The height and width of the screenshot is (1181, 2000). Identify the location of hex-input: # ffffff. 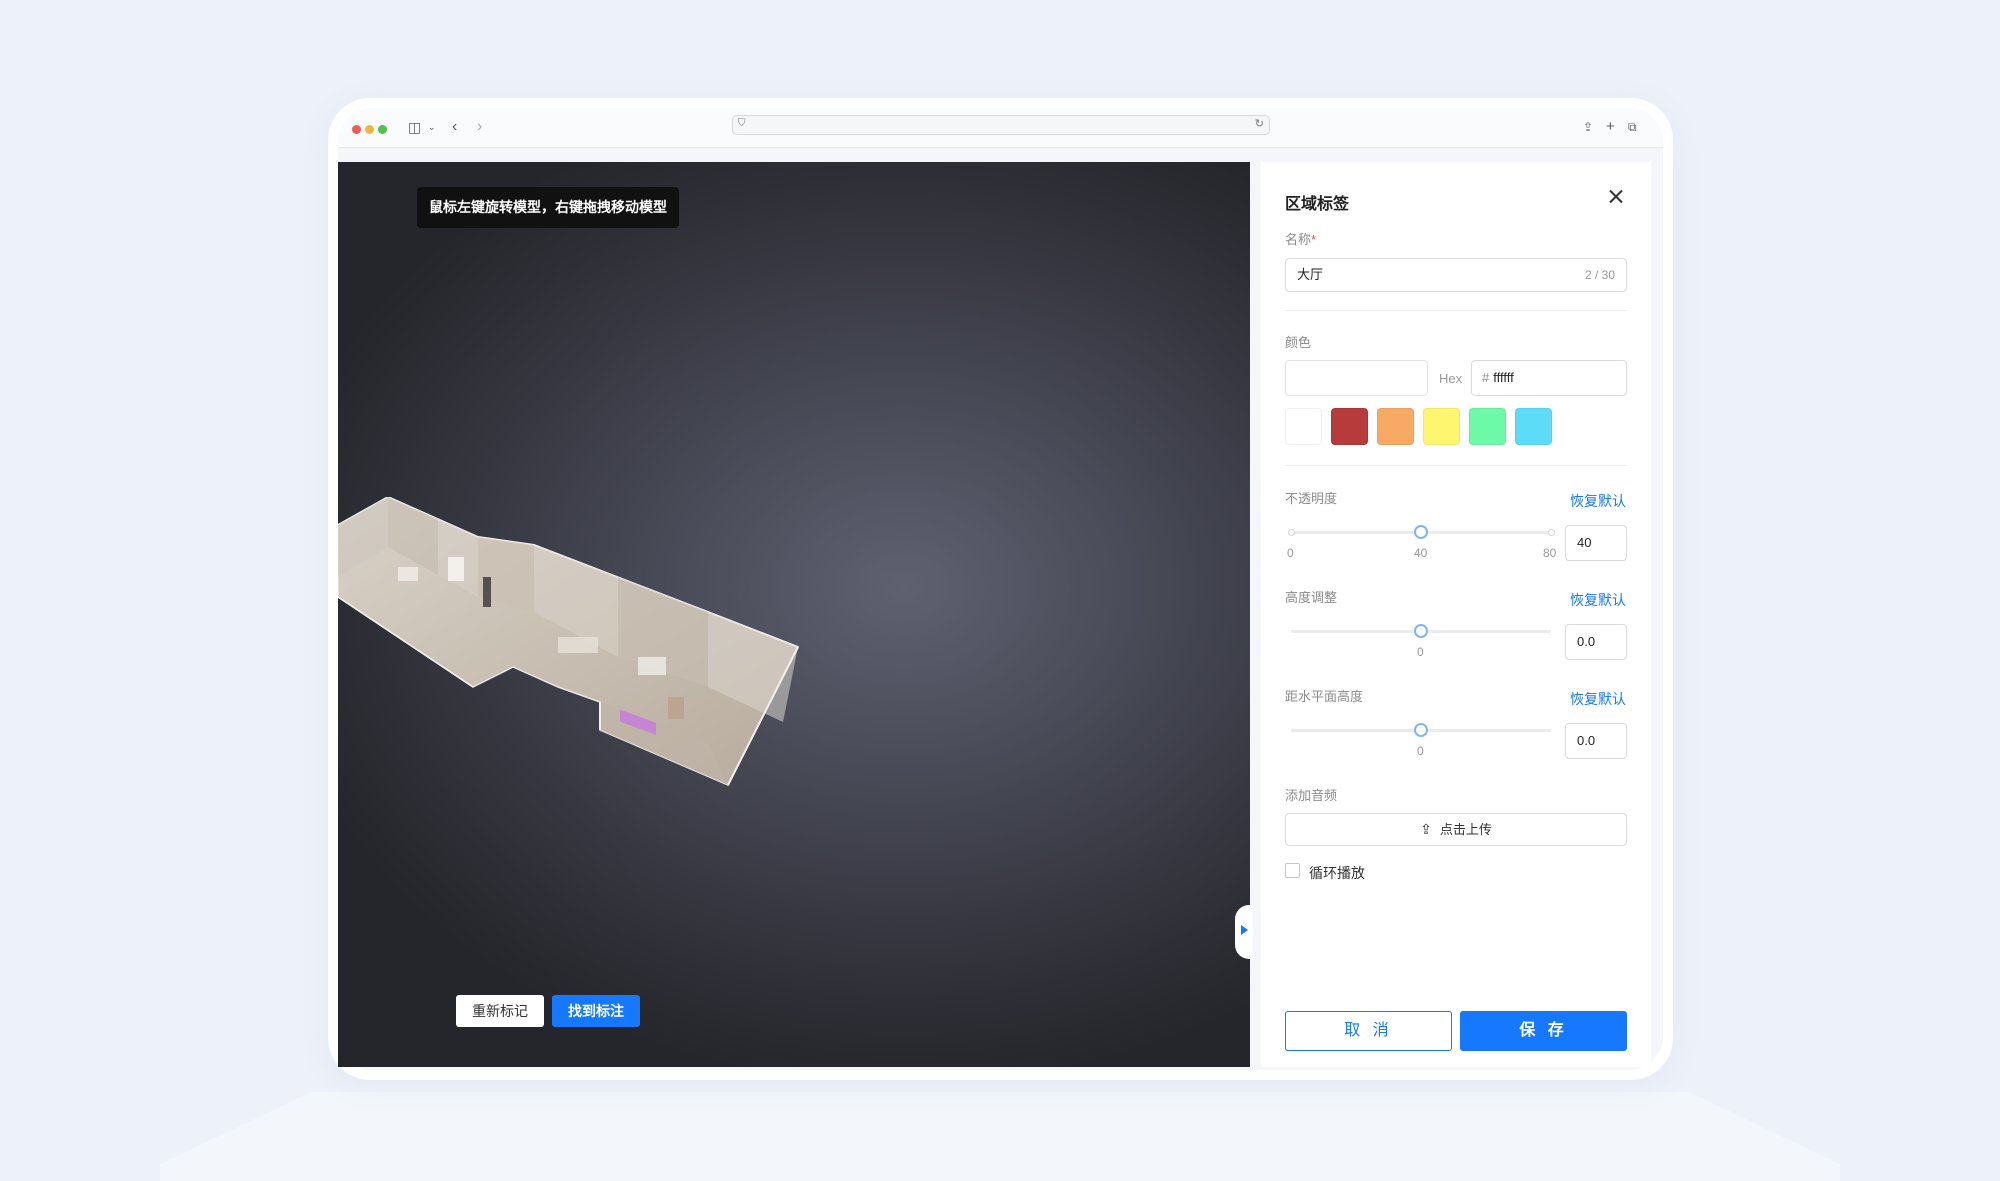
(1549, 378).